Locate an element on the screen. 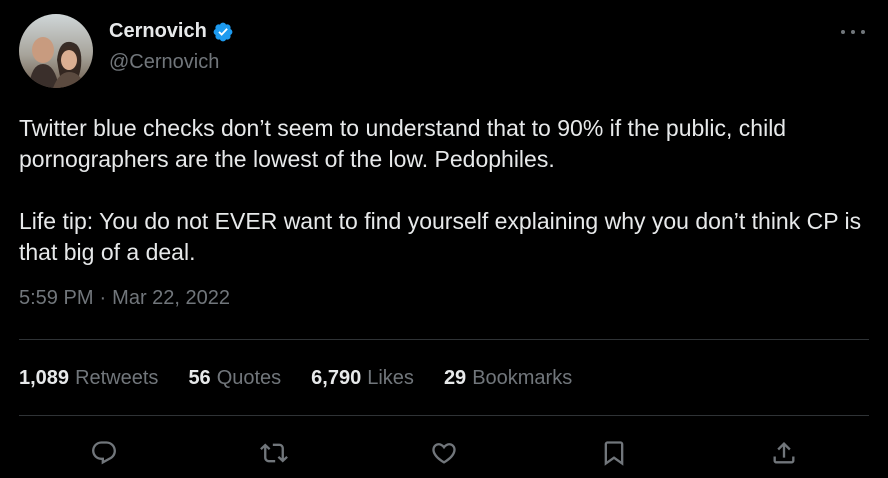 Image resolution: width=888 pixels, height=478 pixels. retweets-stat: 1,089 Retweets is located at coordinates (88, 378).